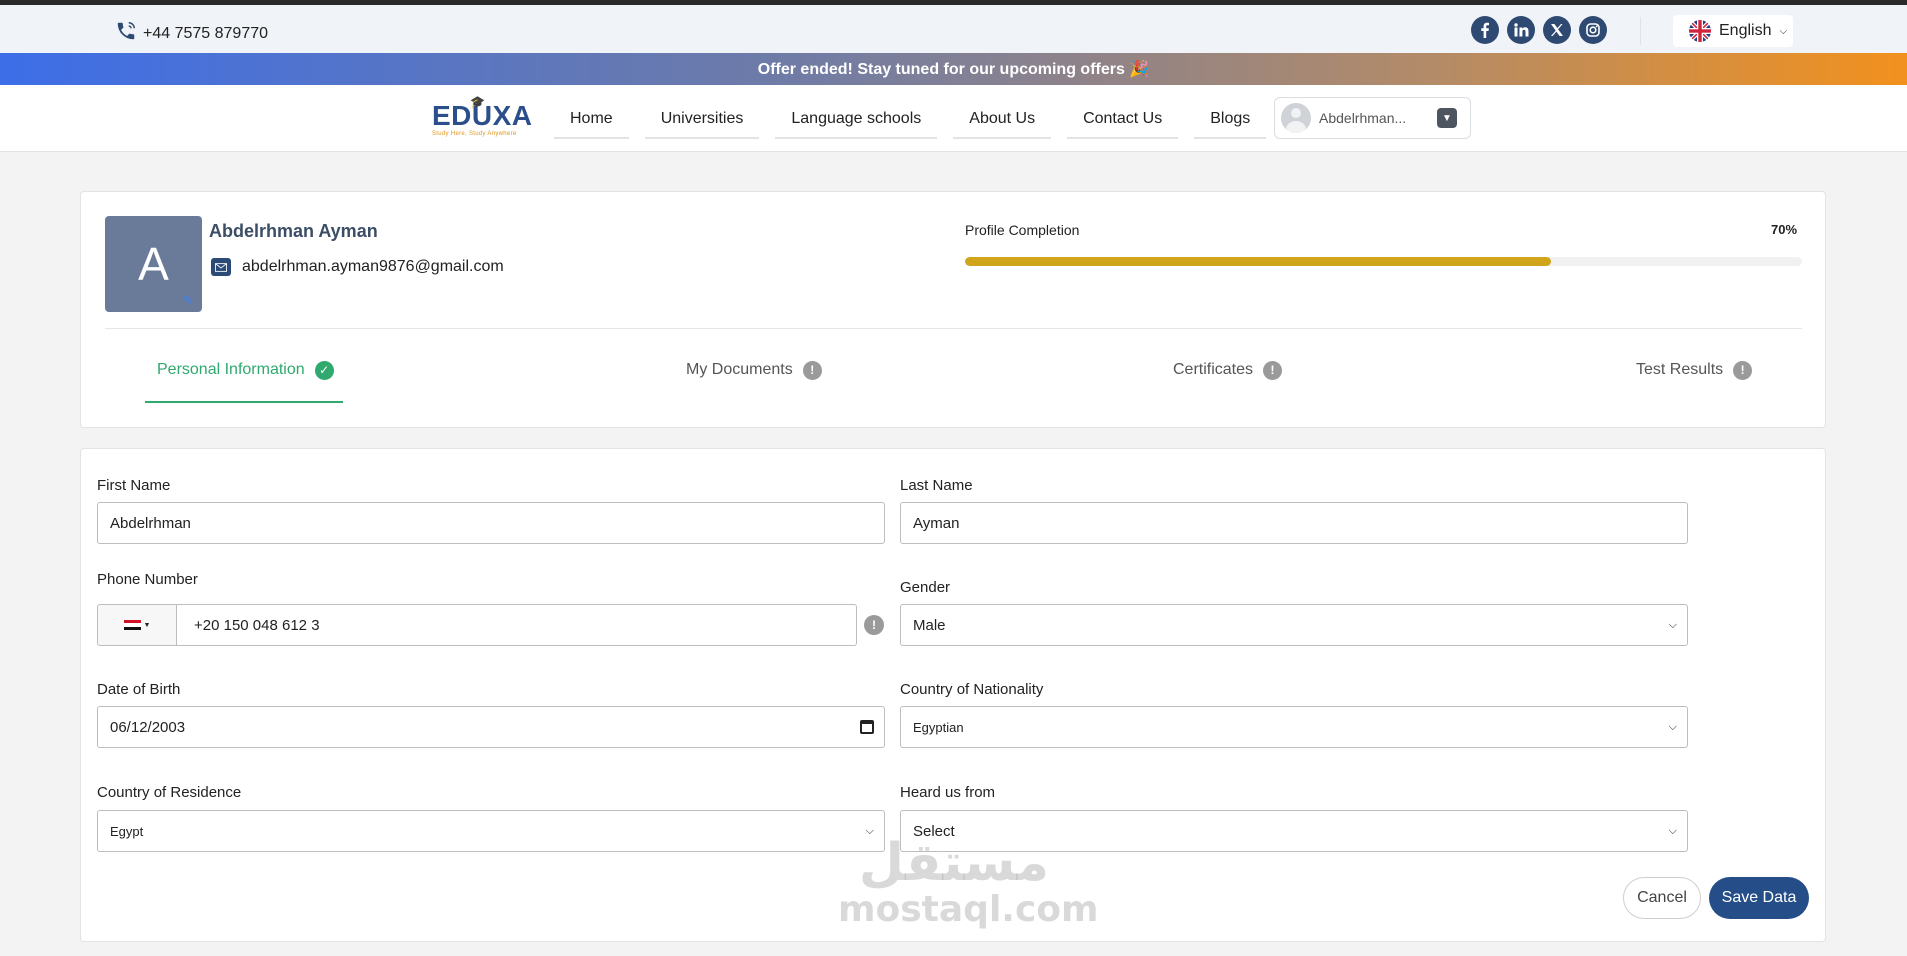 The height and width of the screenshot is (956, 1907). I want to click on first-name-value: Abdelrhman, so click(150, 523).